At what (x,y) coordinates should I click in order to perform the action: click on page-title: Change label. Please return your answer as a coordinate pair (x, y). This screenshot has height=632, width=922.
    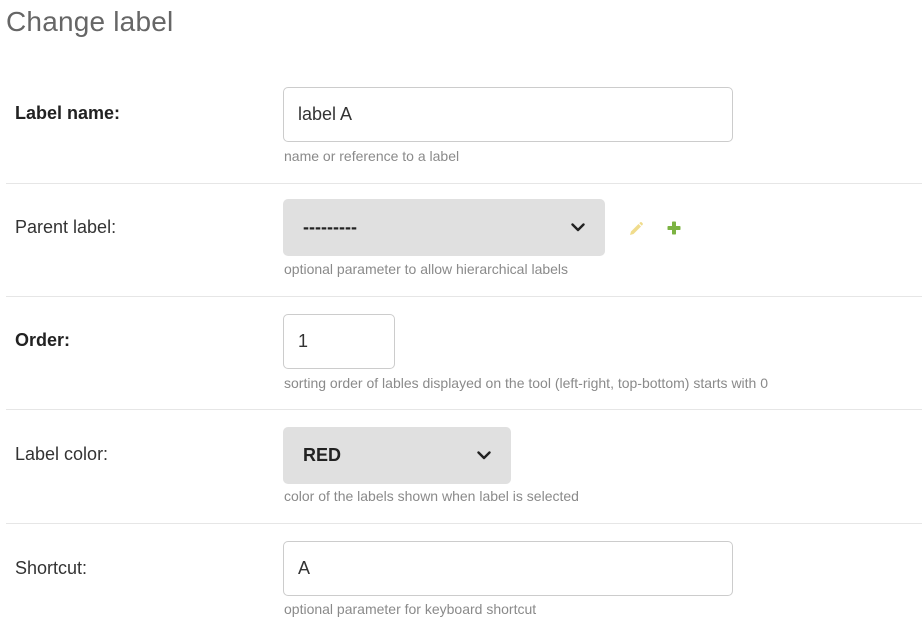
    Looking at the image, I should click on (90, 21).